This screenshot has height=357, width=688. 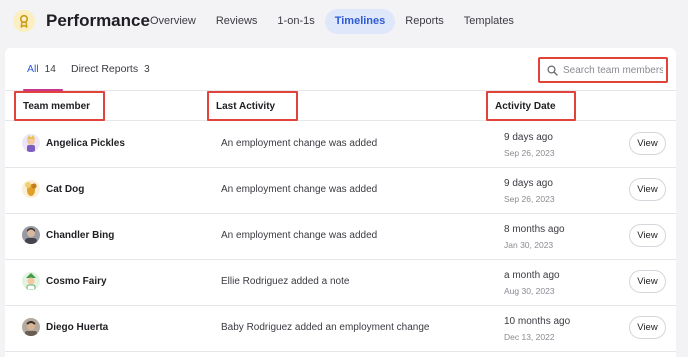 What do you see at coordinates (147, 69) in the screenshot?
I see `filter-tab-count: 3` at bounding box center [147, 69].